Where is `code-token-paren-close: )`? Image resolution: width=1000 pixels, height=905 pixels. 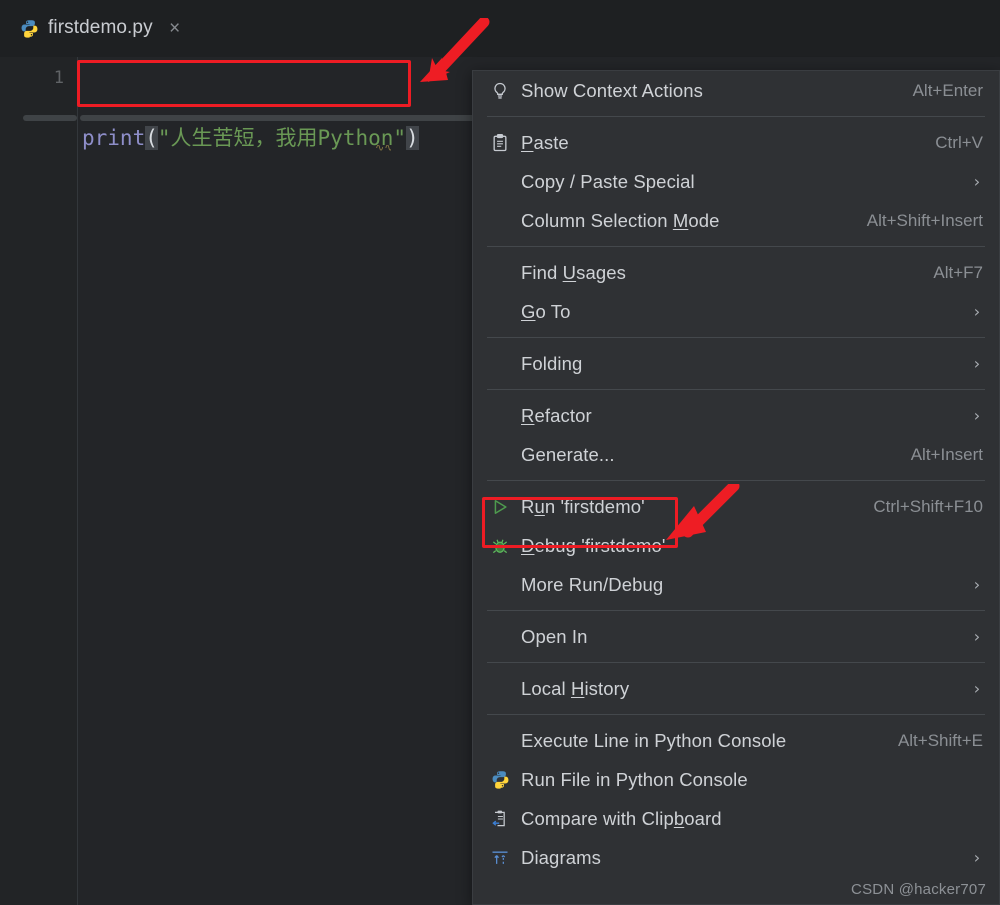 code-token-paren-close: ) is located at coordinates (412, 138).